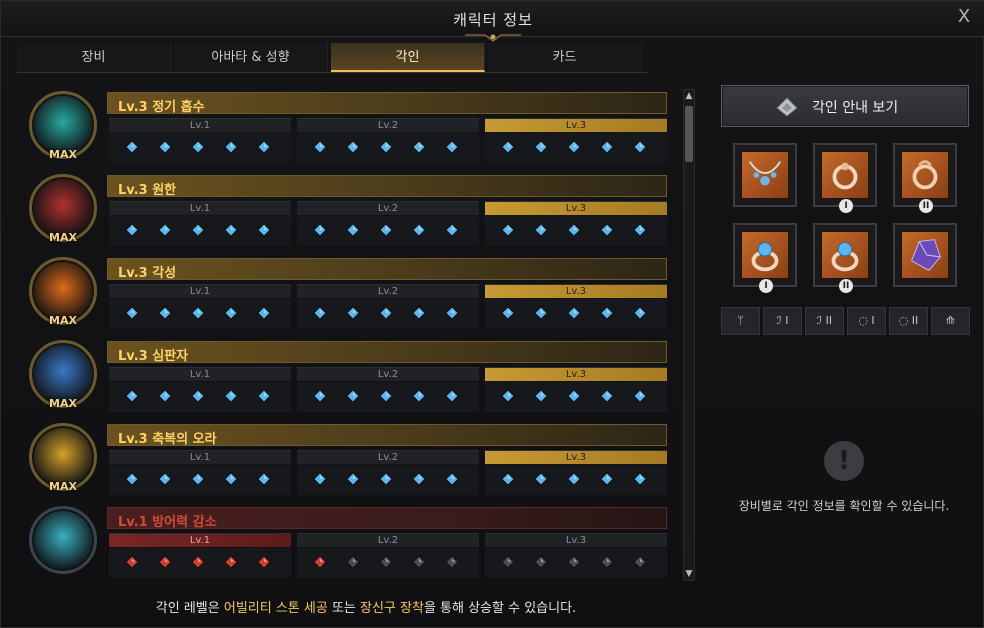 This screenshot has width=984, height=628. Describe the element at coordinates (408, 57) in the screenshot. I see `tab-engraving: 각인` at that location.